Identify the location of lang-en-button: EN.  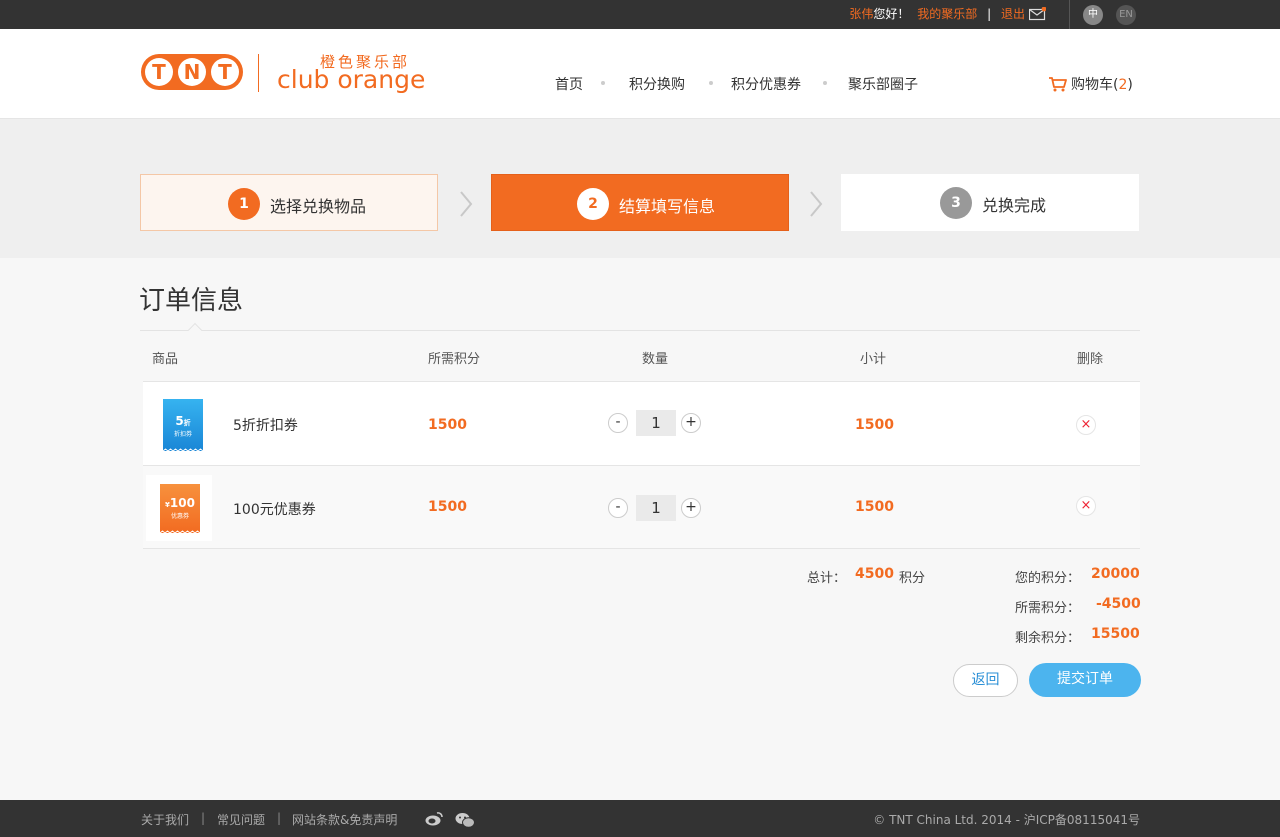
(1126, 15).